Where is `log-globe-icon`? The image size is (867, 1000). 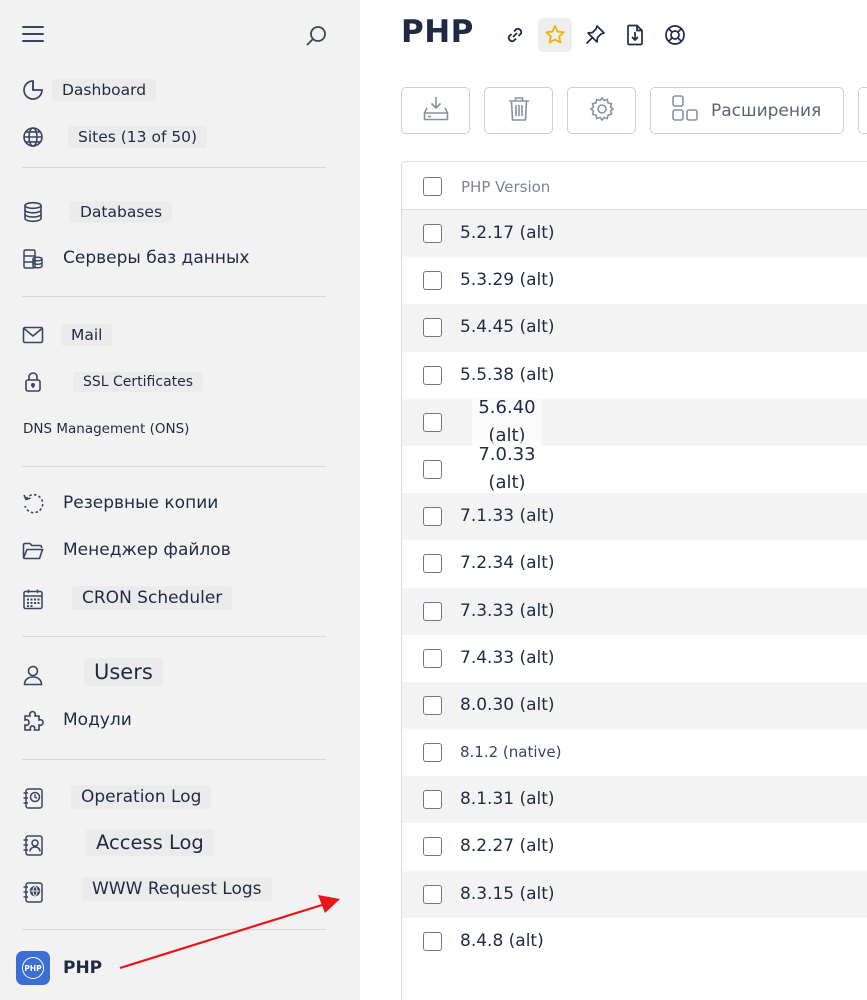 log-globe-icon is located at coordinates (33, 892).